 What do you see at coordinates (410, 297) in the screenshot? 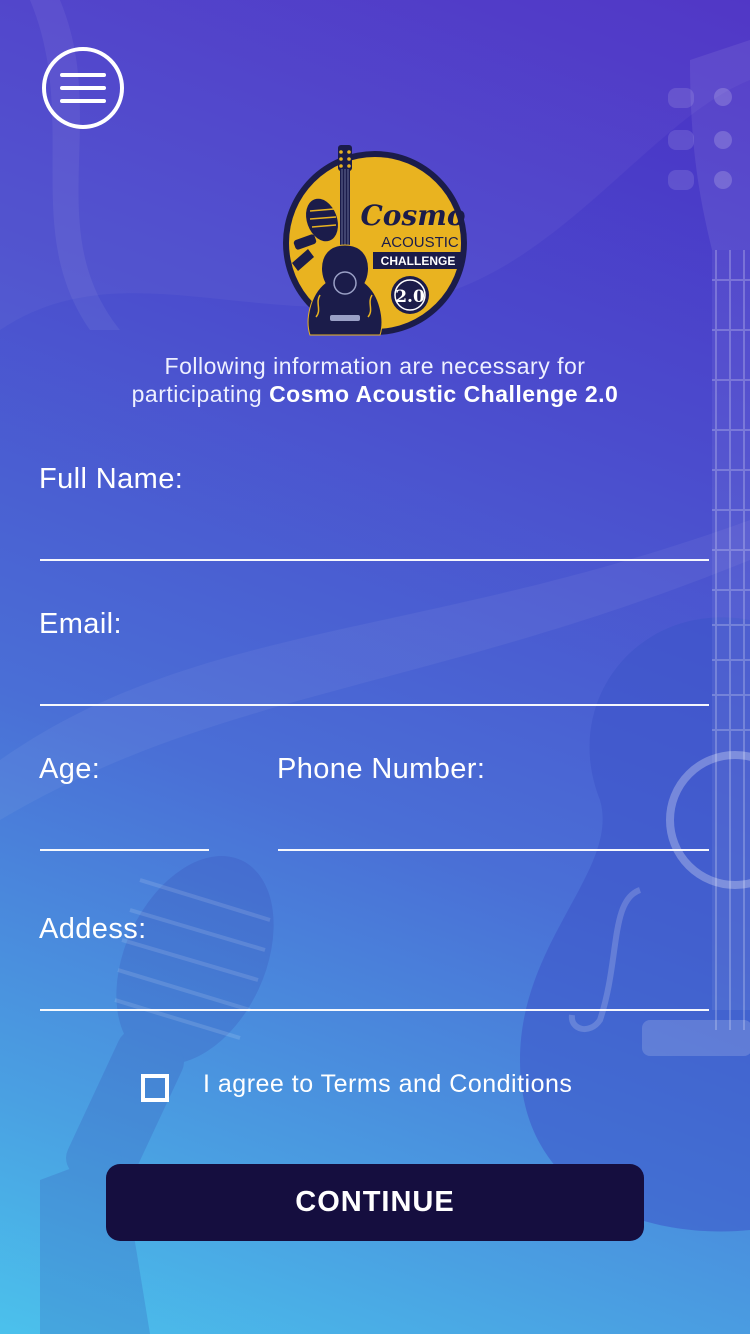
I see `logo-version: 2.0` at bounding box center [410, 297].